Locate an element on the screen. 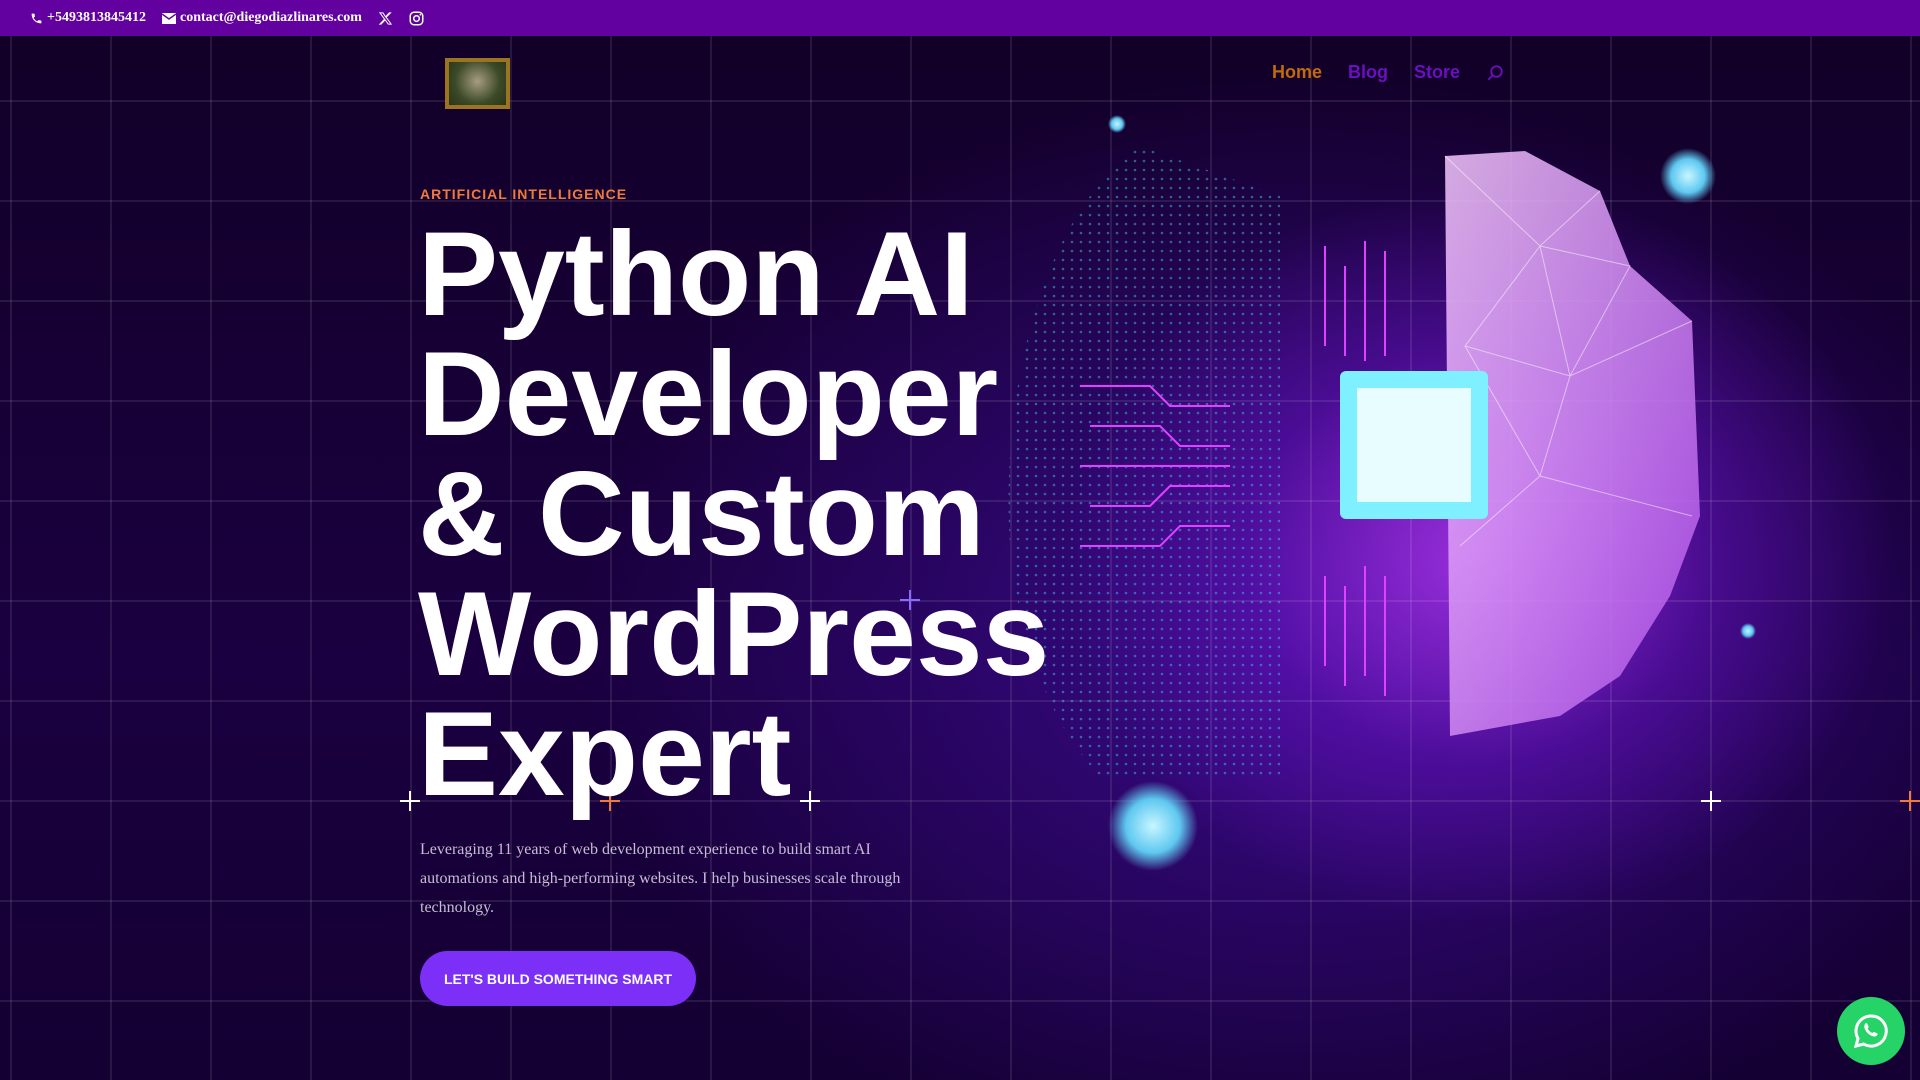 The width and height of the screenshot is (1920, 1080). cta-button: LET'S BUILD SOMETHING SMART is located at coordinates (558, 978).